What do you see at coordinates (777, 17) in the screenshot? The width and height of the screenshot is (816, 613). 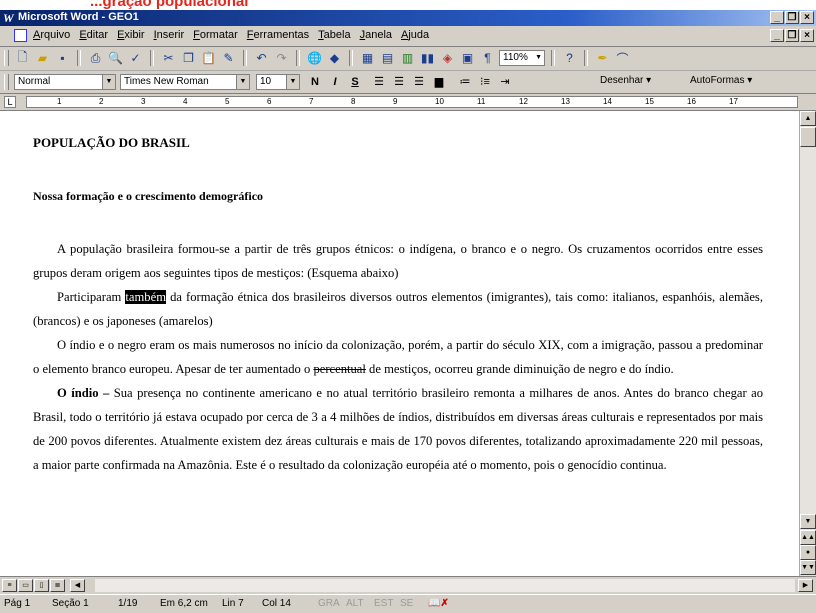 I see `minimize-button: _` at bounding box center [777, 17].